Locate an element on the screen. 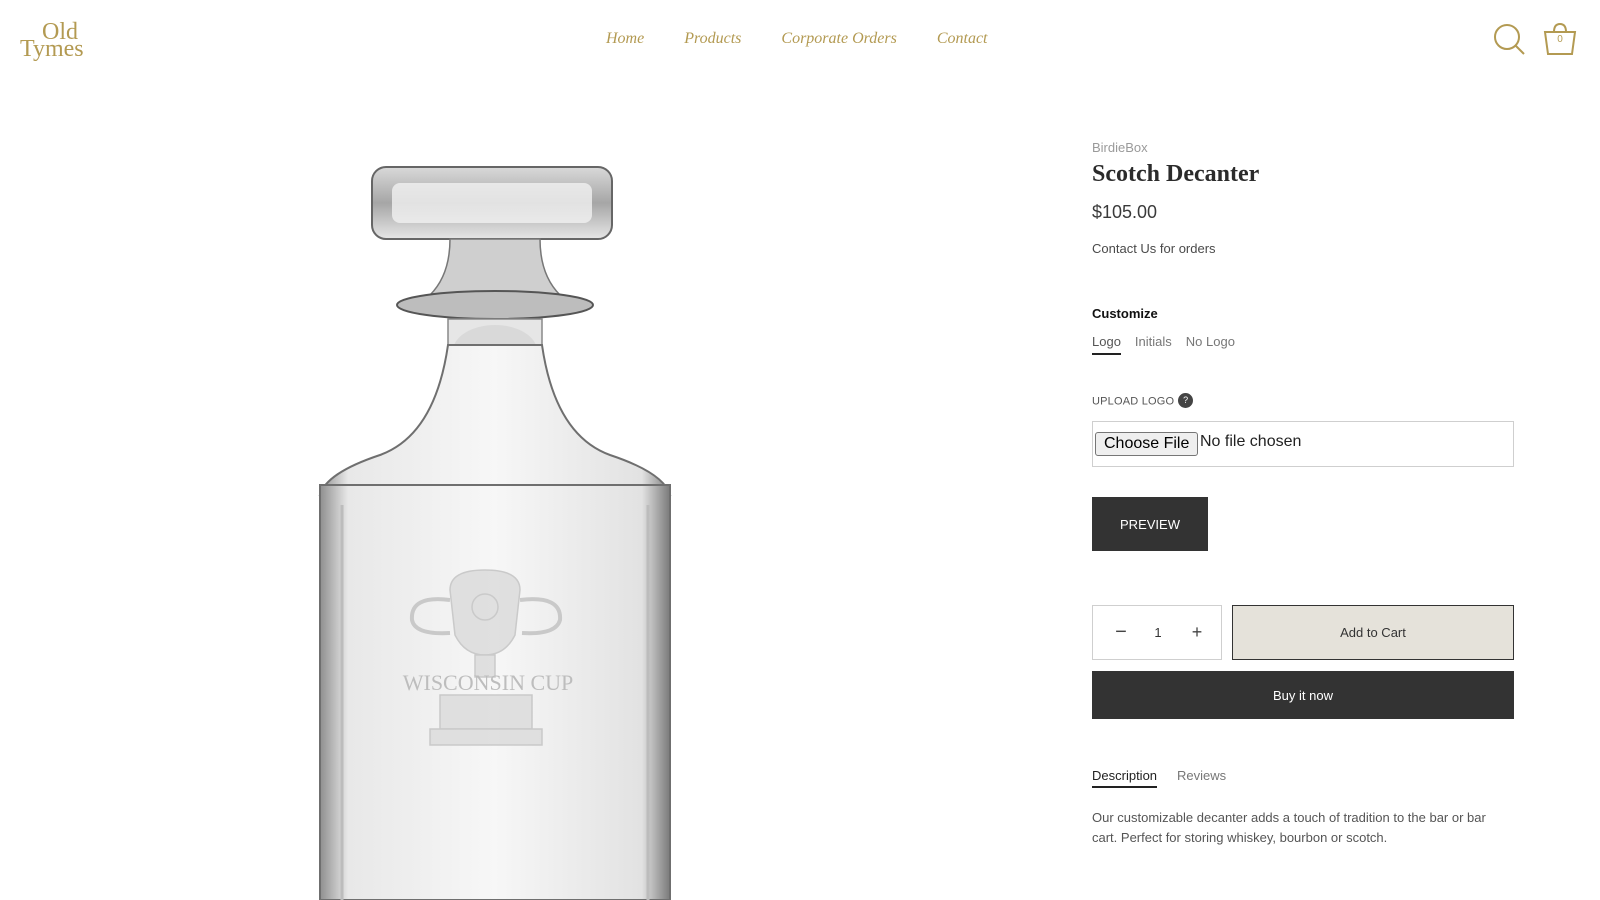 This screenshot has width=1600, height=900. add-to-cart-button: Add to Cart is located at coordinates (1373, 632).